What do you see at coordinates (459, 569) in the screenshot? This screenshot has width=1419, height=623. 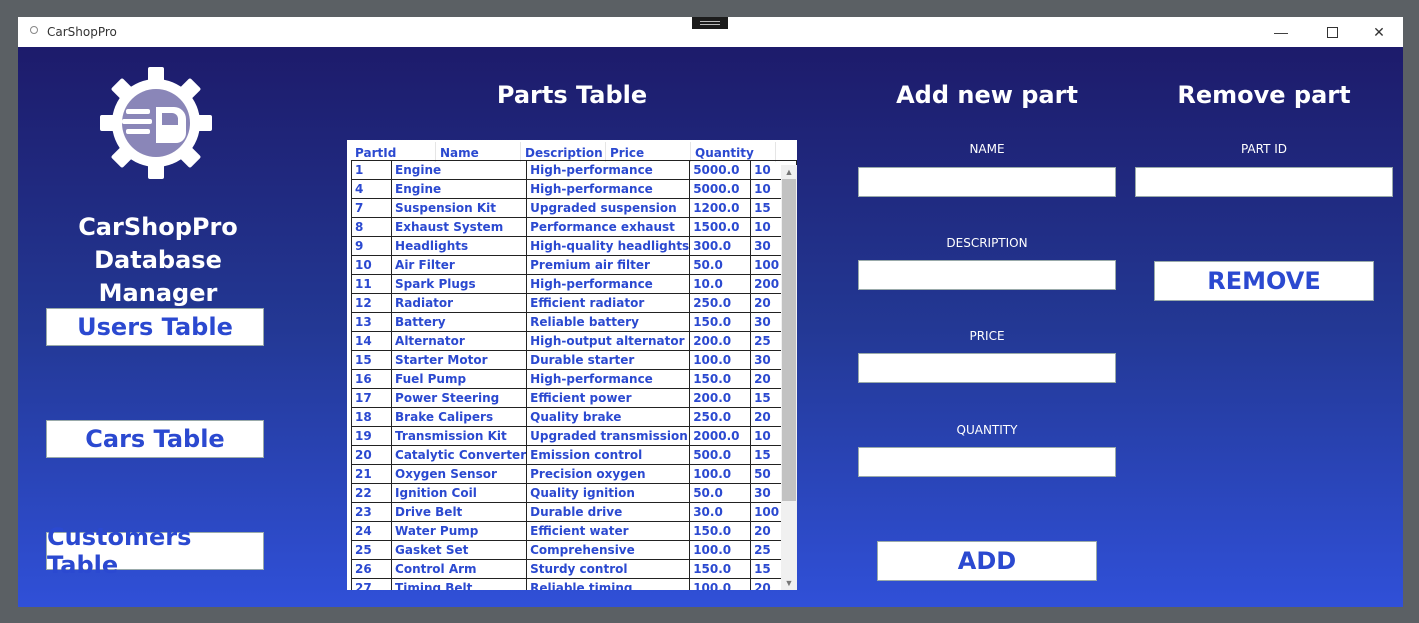 I see `cell-name: Control Arm` at bounding box center [459, 569].